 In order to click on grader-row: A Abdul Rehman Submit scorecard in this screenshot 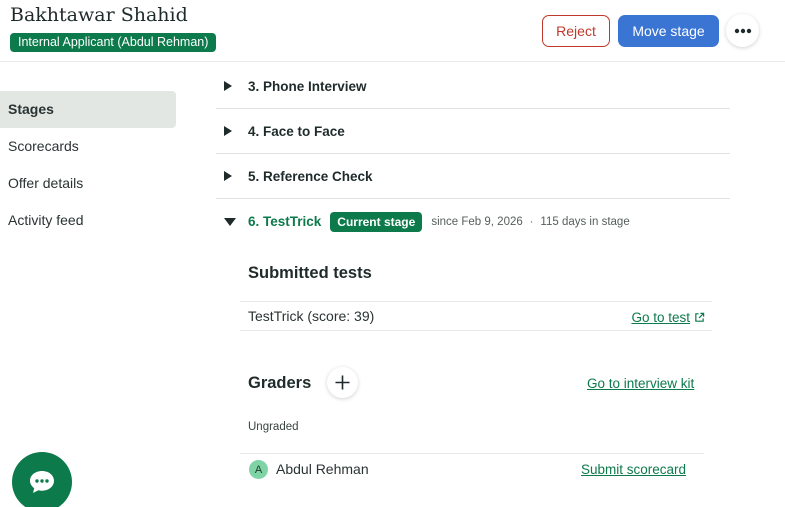, I will do `click(472, 469)`.